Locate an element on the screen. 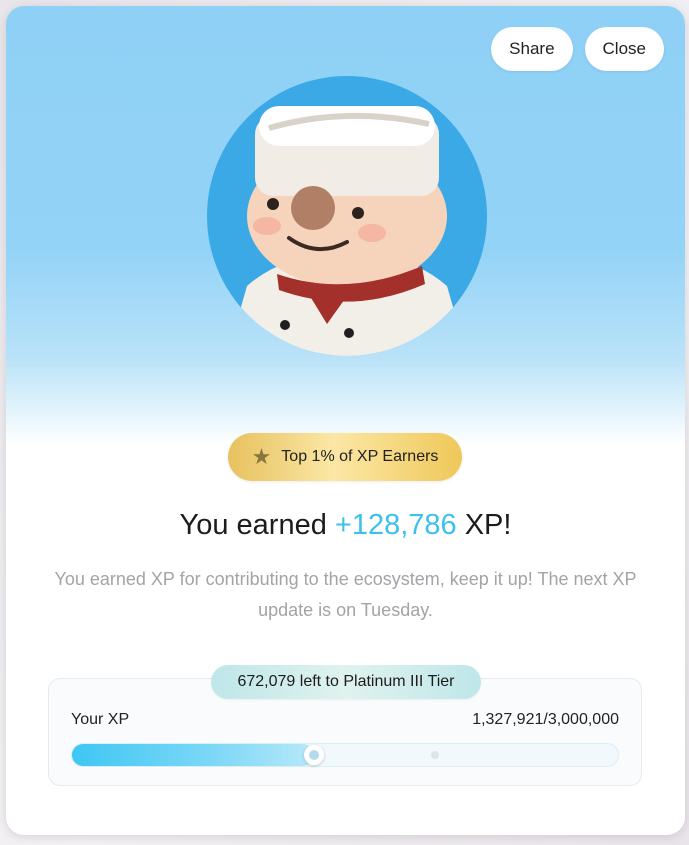  chef-avatar-icon is located at coordinates (347, 216).